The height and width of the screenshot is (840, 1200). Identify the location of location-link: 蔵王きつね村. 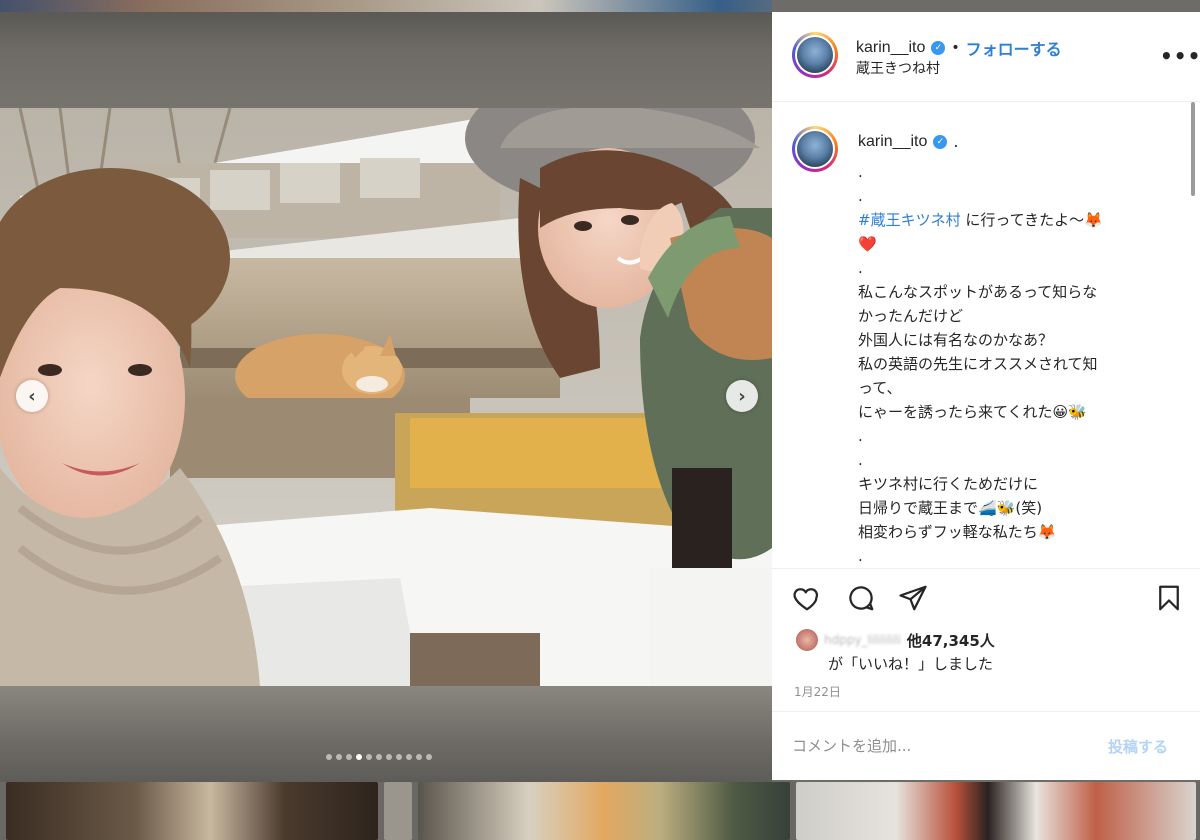
(898, 68).